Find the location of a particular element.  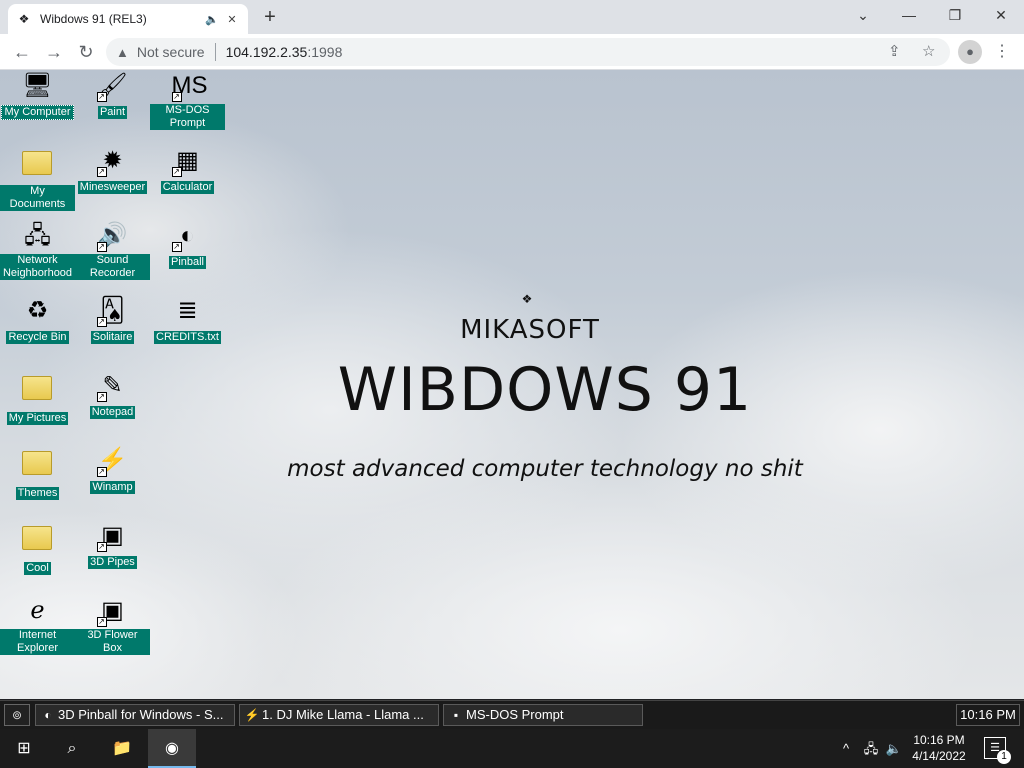

tab-search-button: ⌄ is located at coordinates (863, 15).